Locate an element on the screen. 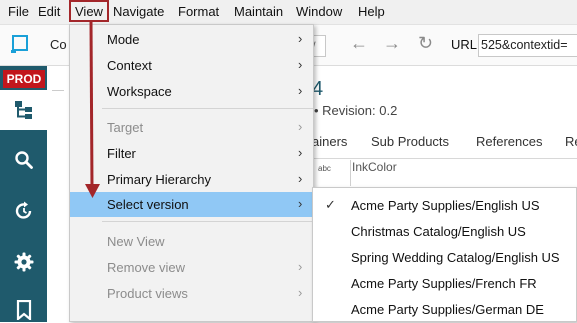 The image size is (577, 323). history-icon is located at coordinates (24, 211).